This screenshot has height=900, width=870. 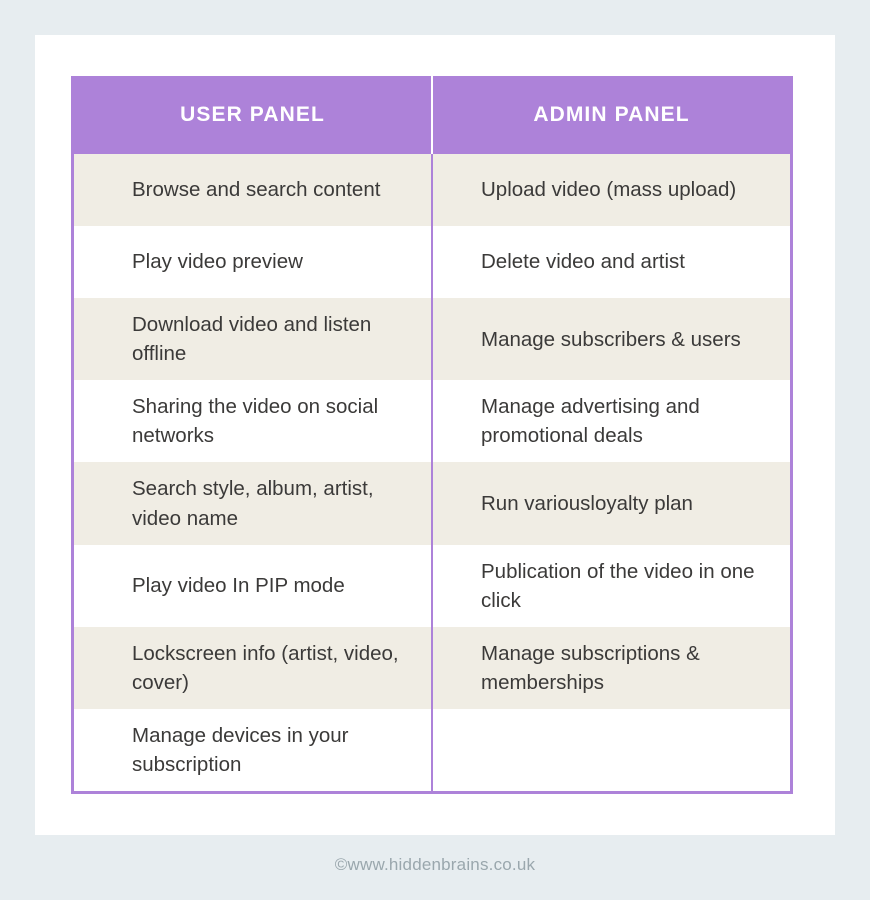 I want to click on admin-panel-cell-text: Upload video (mass upload), so click(x=609, y=190).